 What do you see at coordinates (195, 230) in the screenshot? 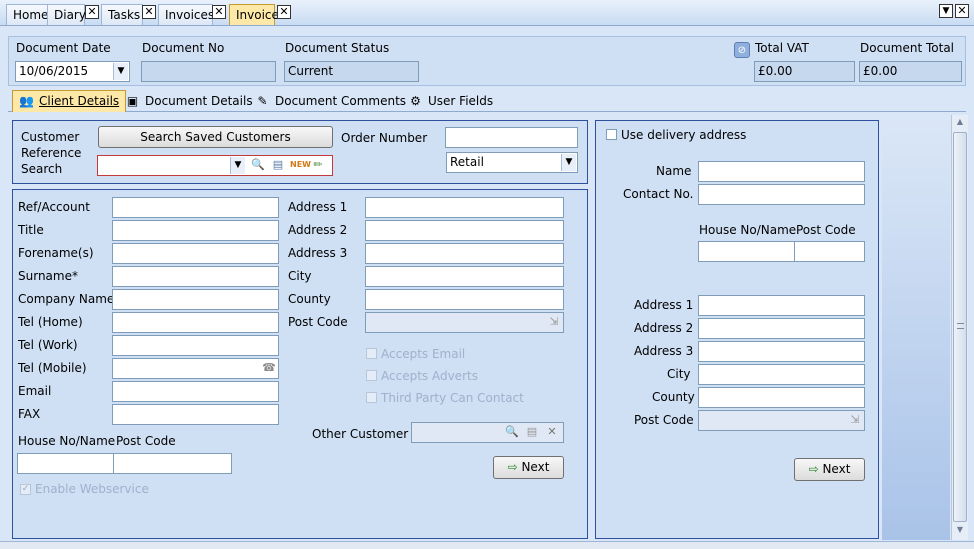
I see `title-input` at bounding box center [195, 230].